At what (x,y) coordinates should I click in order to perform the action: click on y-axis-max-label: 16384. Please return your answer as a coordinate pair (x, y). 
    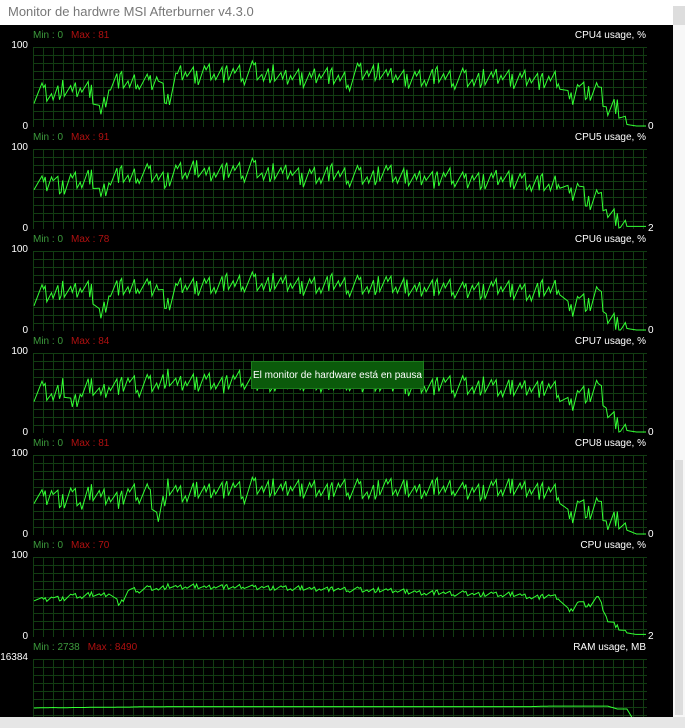
    Looking at the image, I should click on (14, 657).